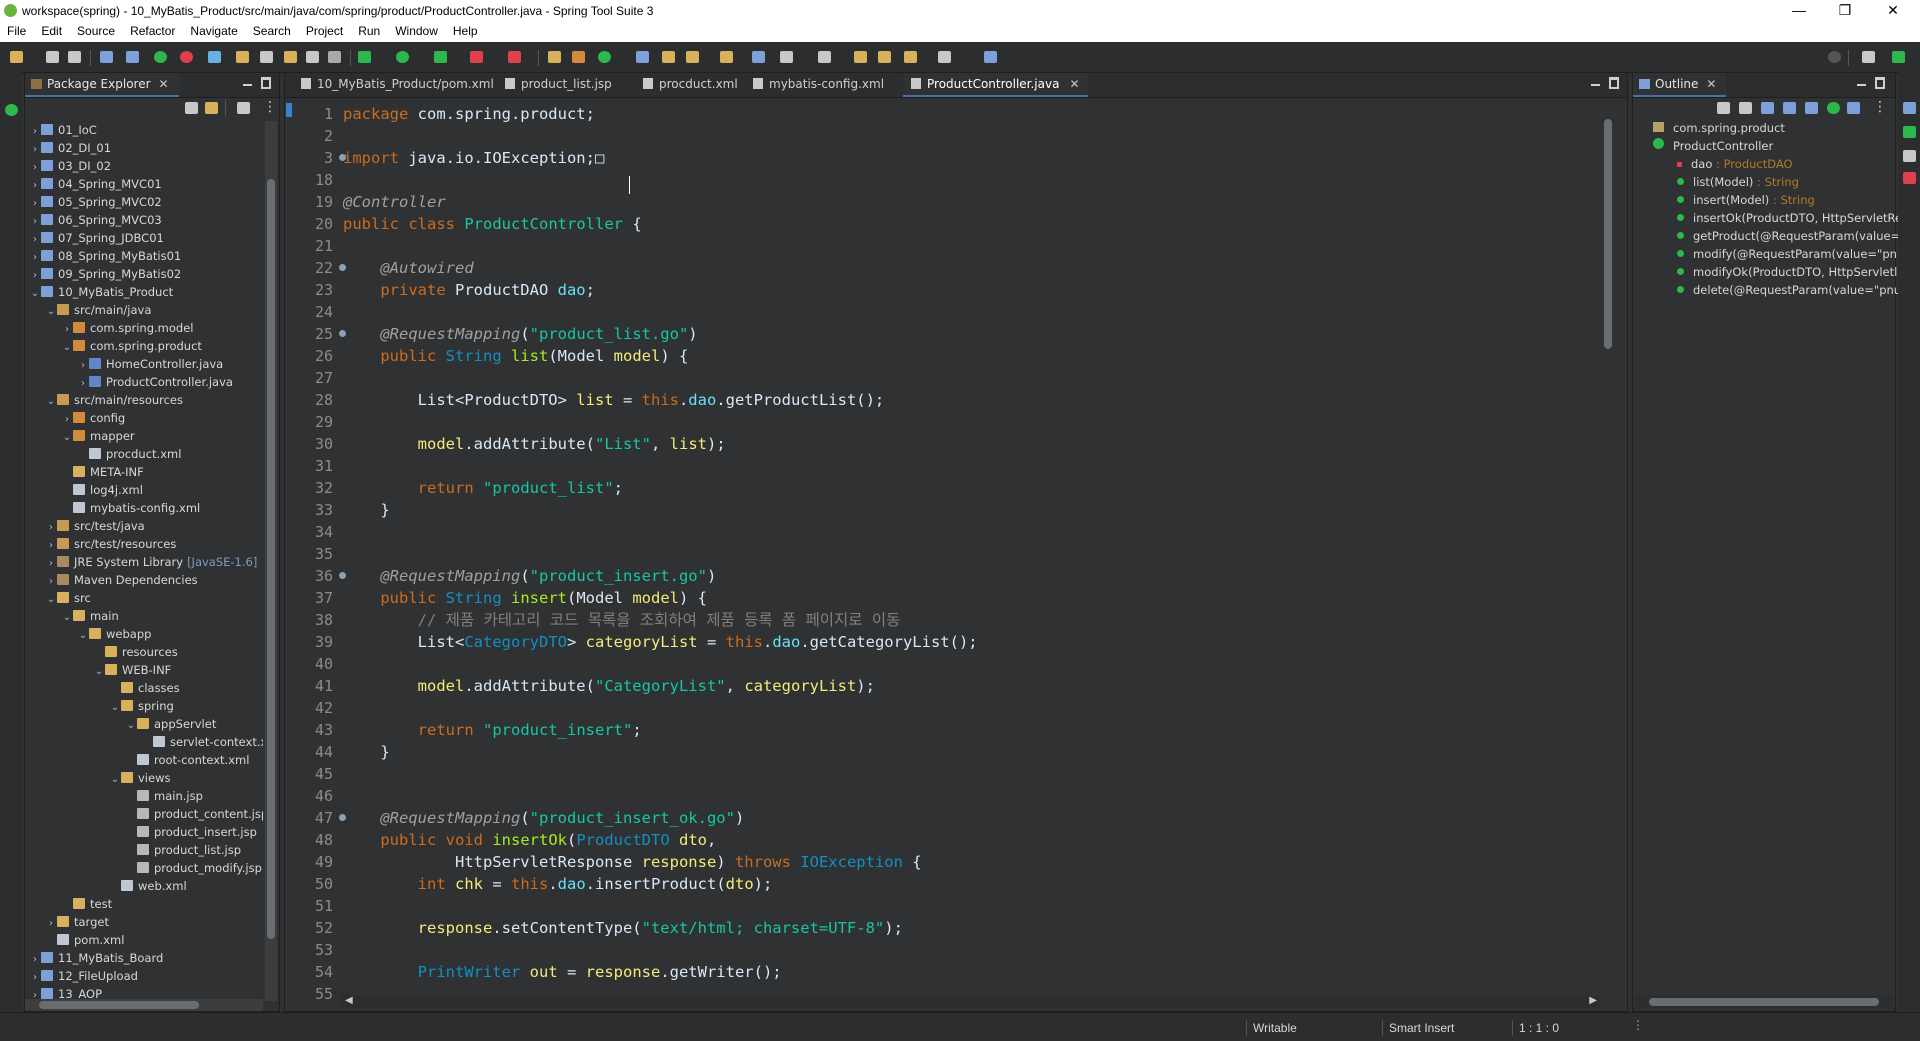 The image size is (1920, 1041). Describe the element at coordinates (1798, 290) in the screenshot. I see `outline-item: delete(@RequestParam(value="pnu` at that location.